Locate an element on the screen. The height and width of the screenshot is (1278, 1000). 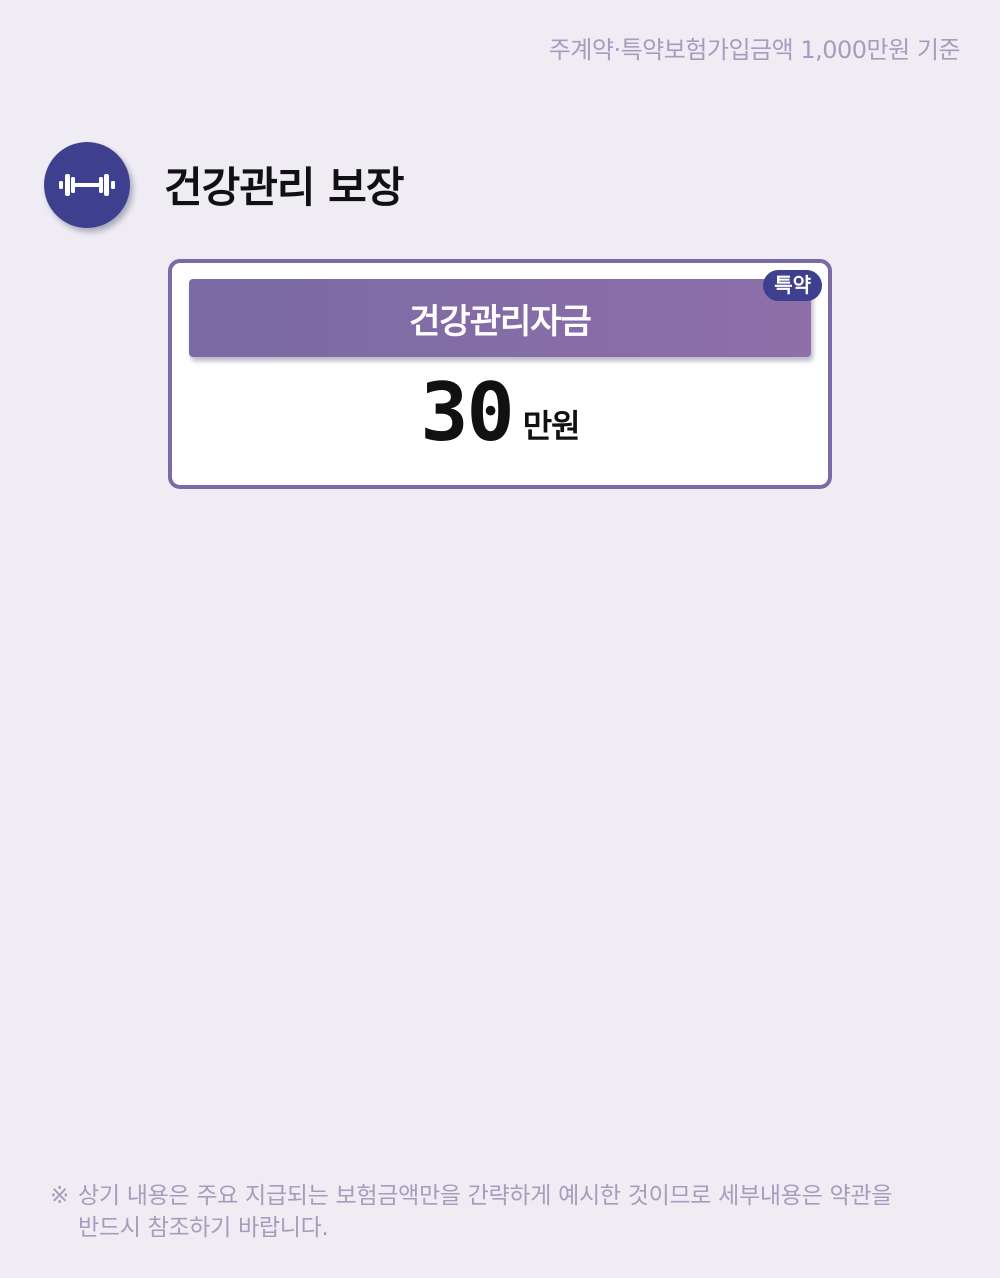
benefit-card: 건강관리자금 특약 30 만원 is located at coordinates (500, 374).